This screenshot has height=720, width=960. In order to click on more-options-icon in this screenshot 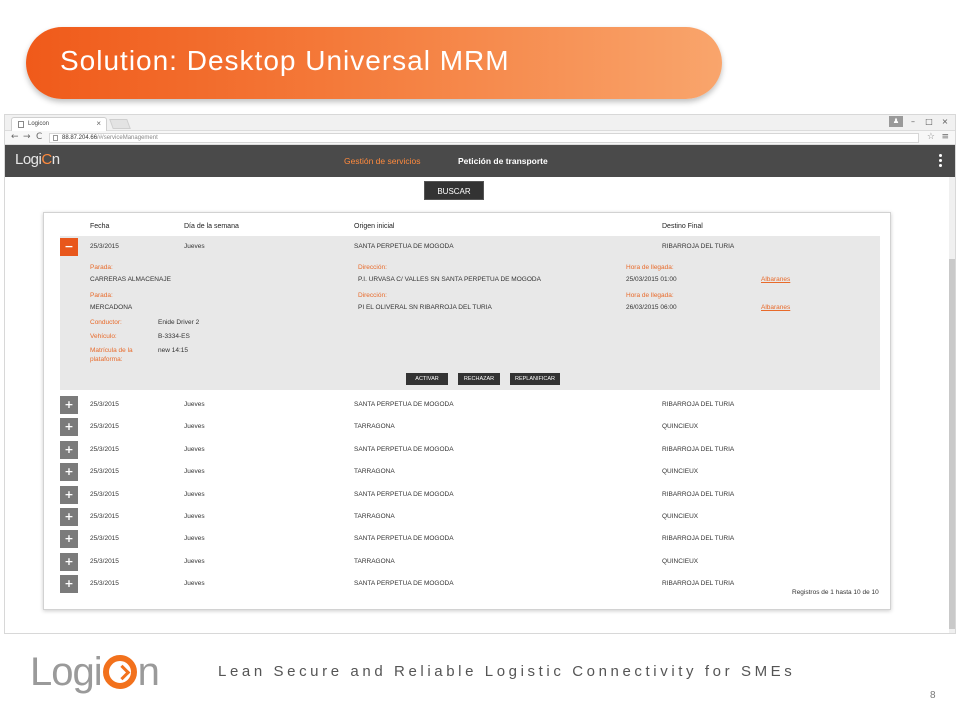, I will do `click(941, 160)`.